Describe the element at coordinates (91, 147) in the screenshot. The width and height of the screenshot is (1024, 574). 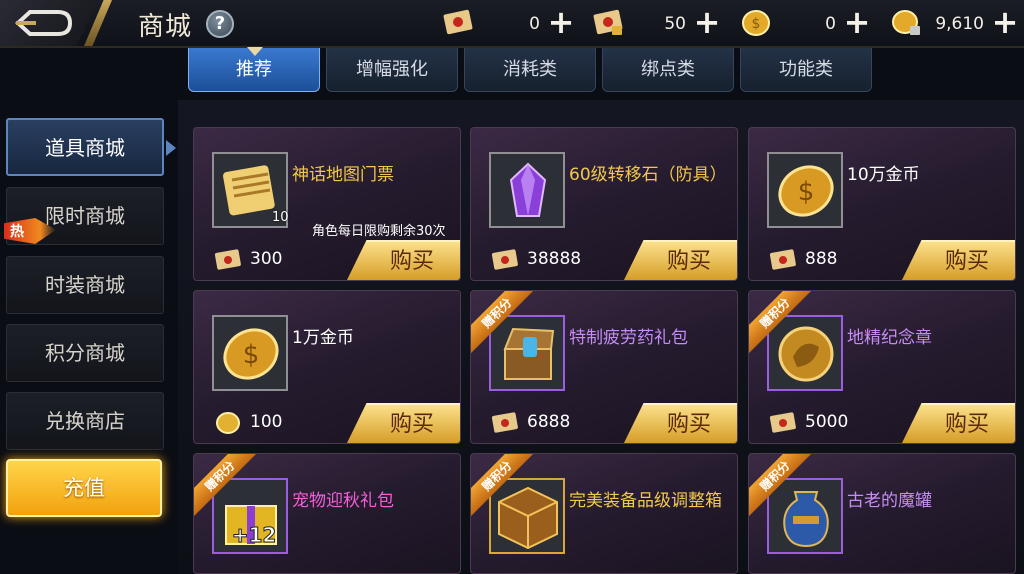
I see `sidebar-item-item-shop: 道具商城` at that location.